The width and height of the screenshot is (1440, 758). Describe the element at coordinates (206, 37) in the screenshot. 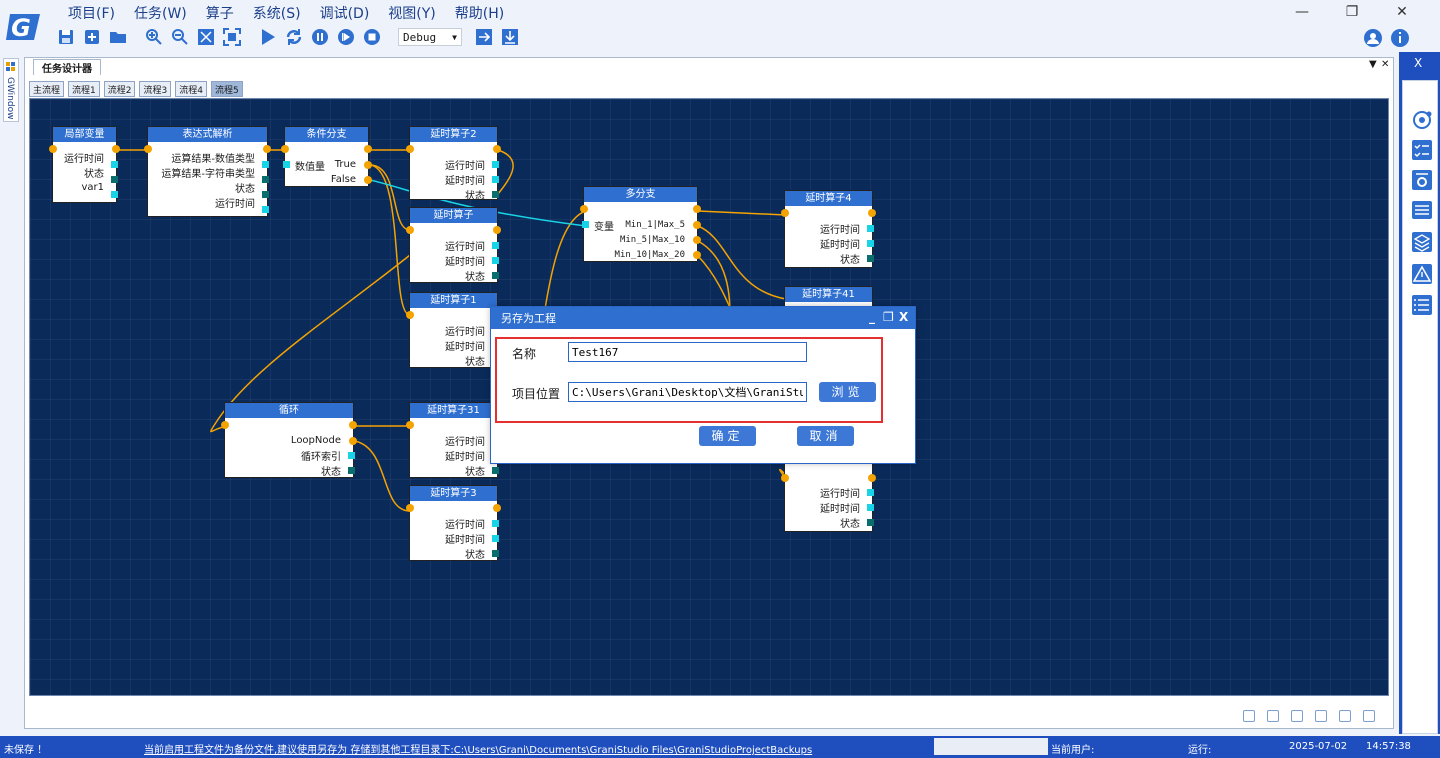

I see `fit-view-icon` at that location.